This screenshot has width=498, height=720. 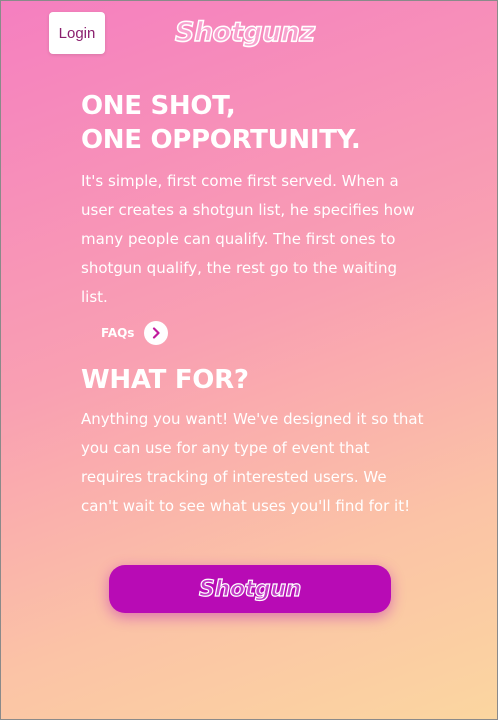 What do you see at coordinates (165, 380) in the screenshot?
I see `what-for-title: WHAT FOR?` at bounding box center [165, 380].